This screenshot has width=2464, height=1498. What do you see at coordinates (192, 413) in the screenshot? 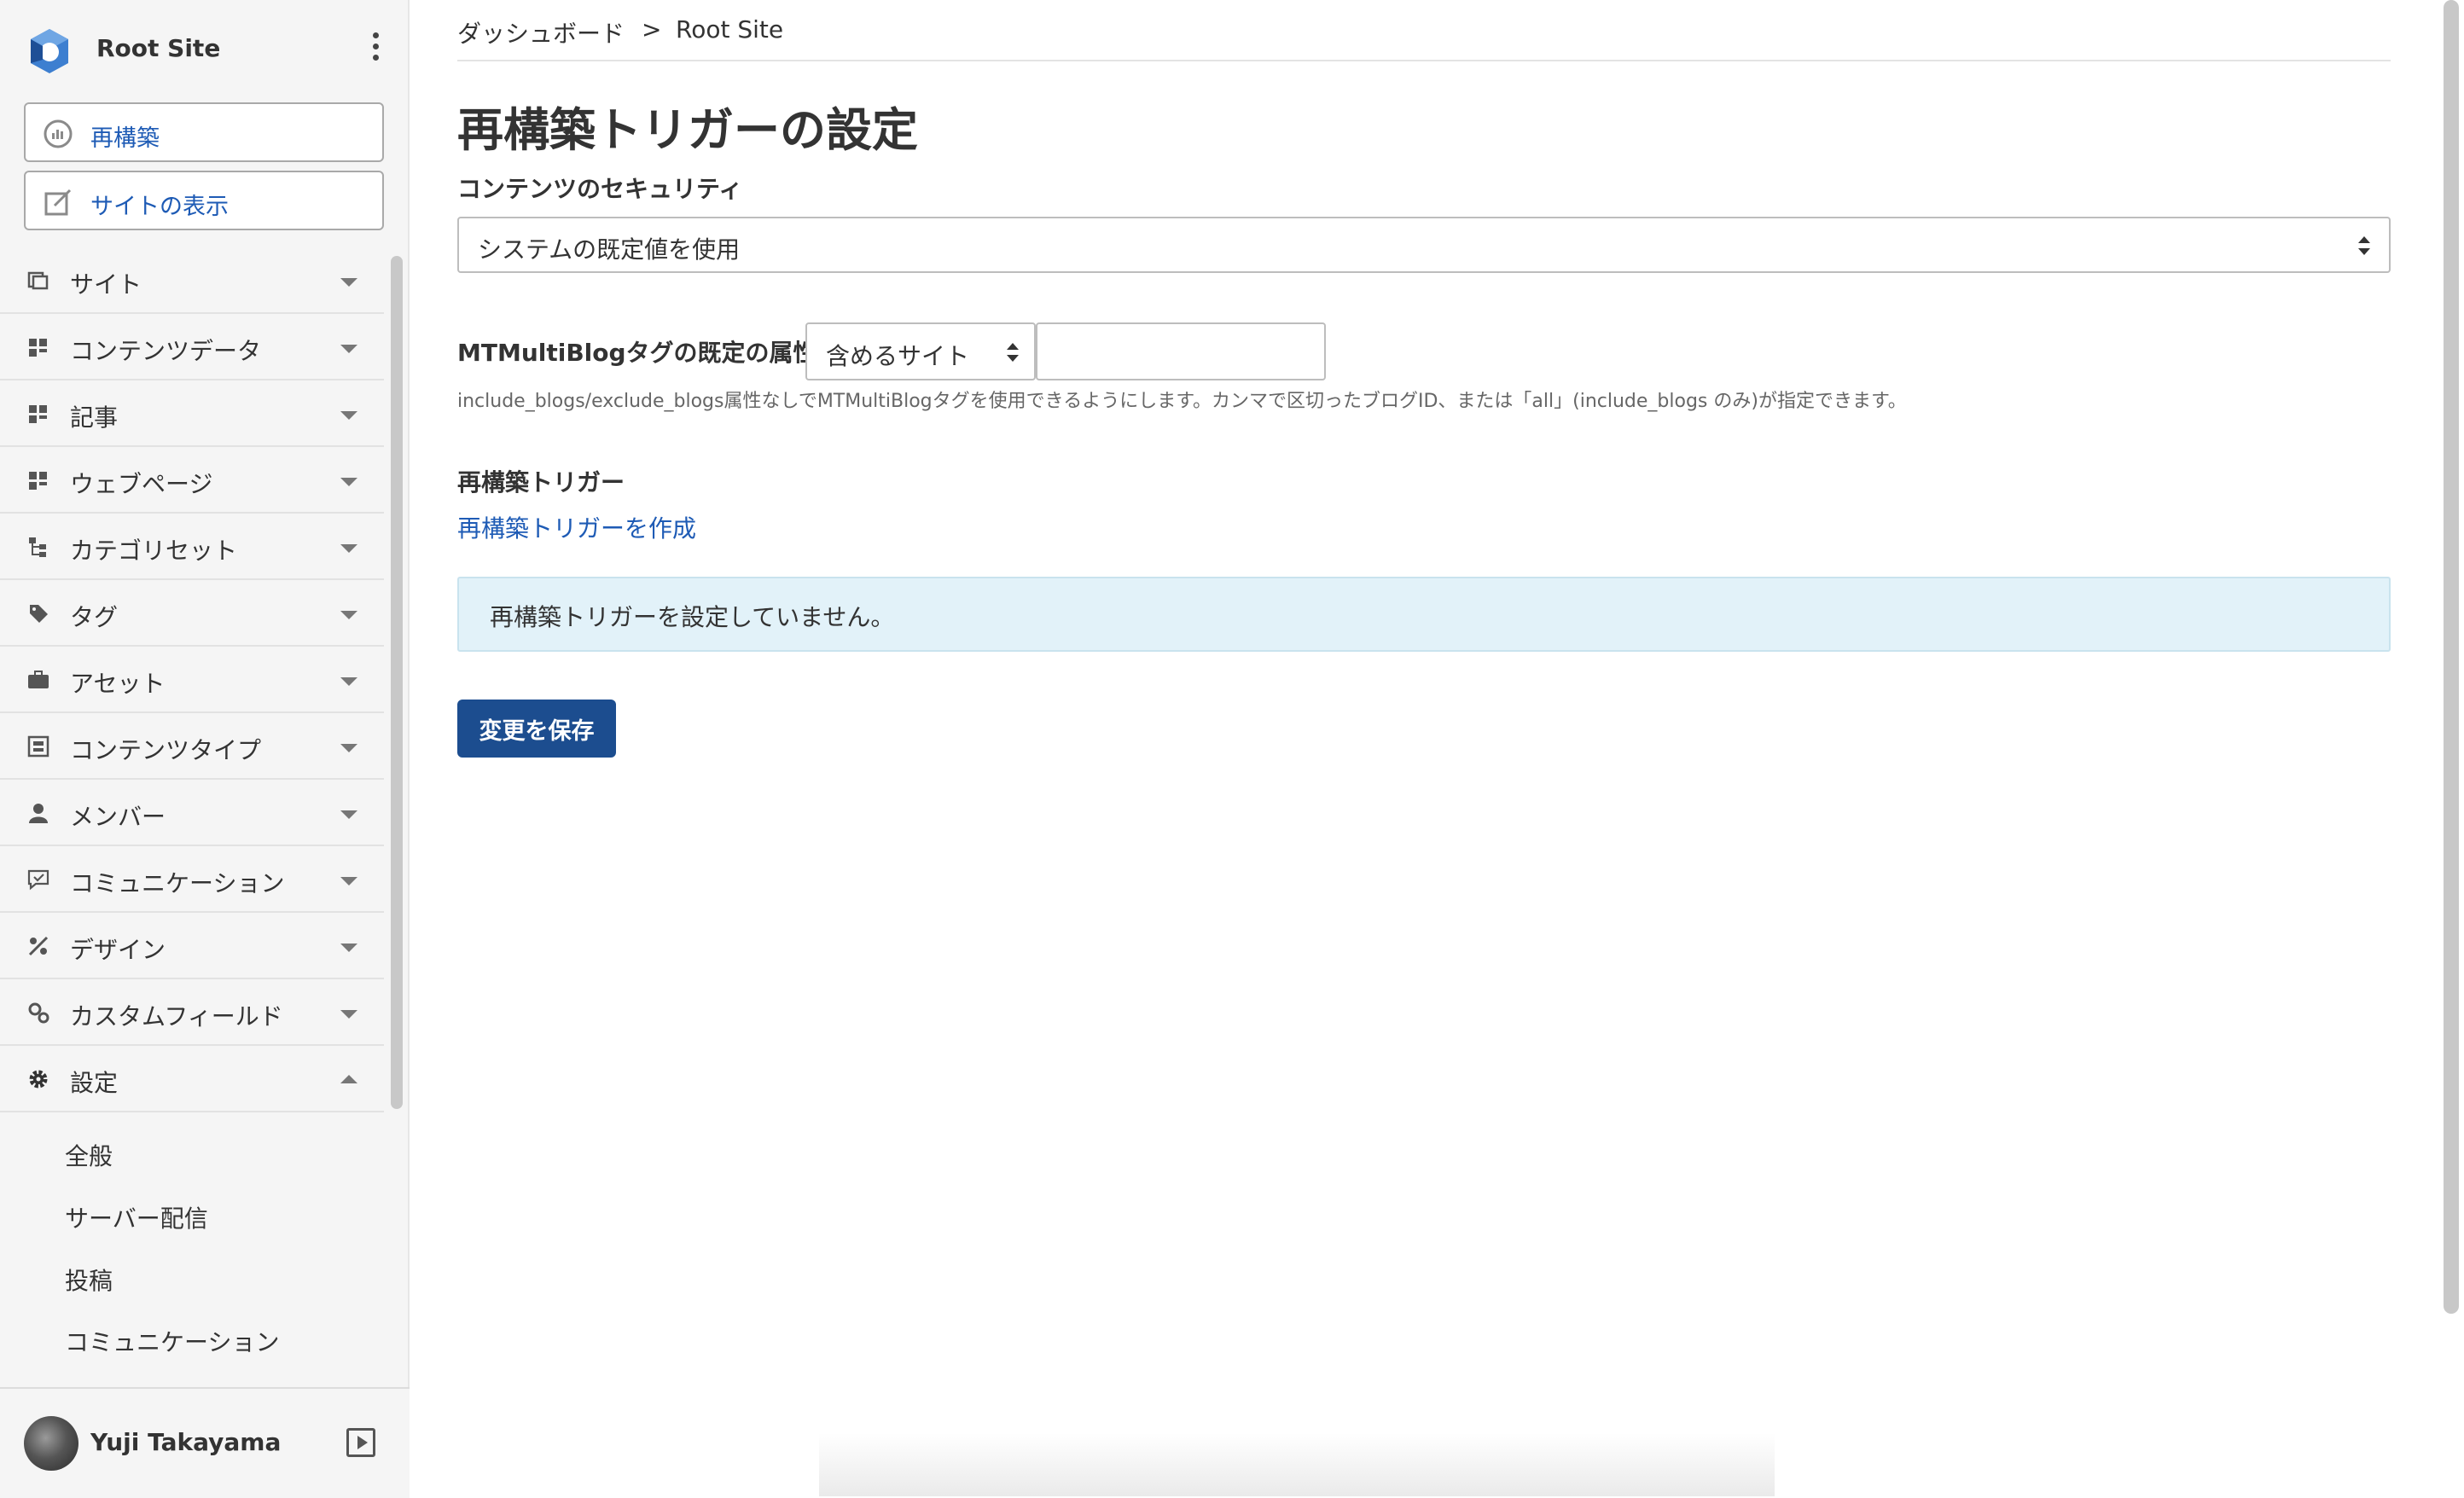
I see `sidebar-item-entries: 記事` at bounding box center [192, 413].